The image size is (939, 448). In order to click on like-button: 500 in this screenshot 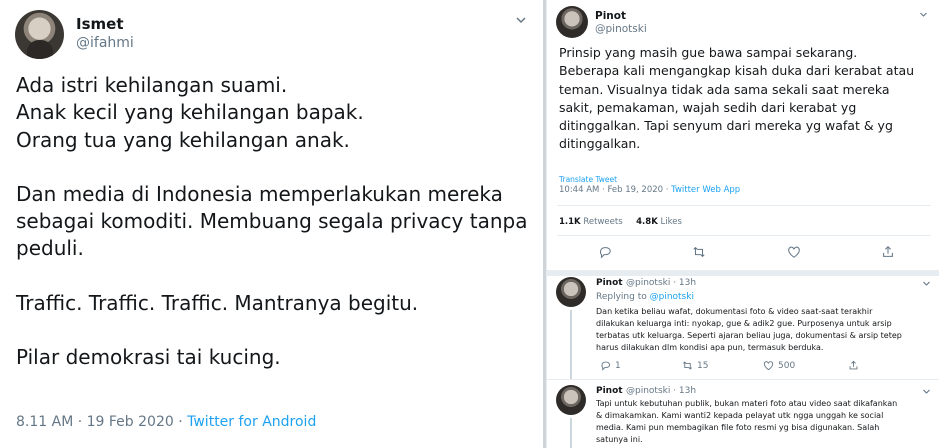, I will do `click(779, 365)`.